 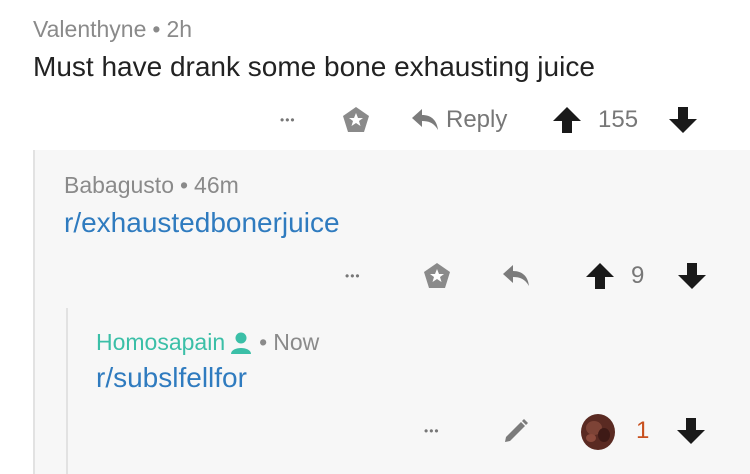 What do you see at coordinates (119, 185) in the screenshot?
I see `comment-author: Babagusto` at bounding box center [119, 185].